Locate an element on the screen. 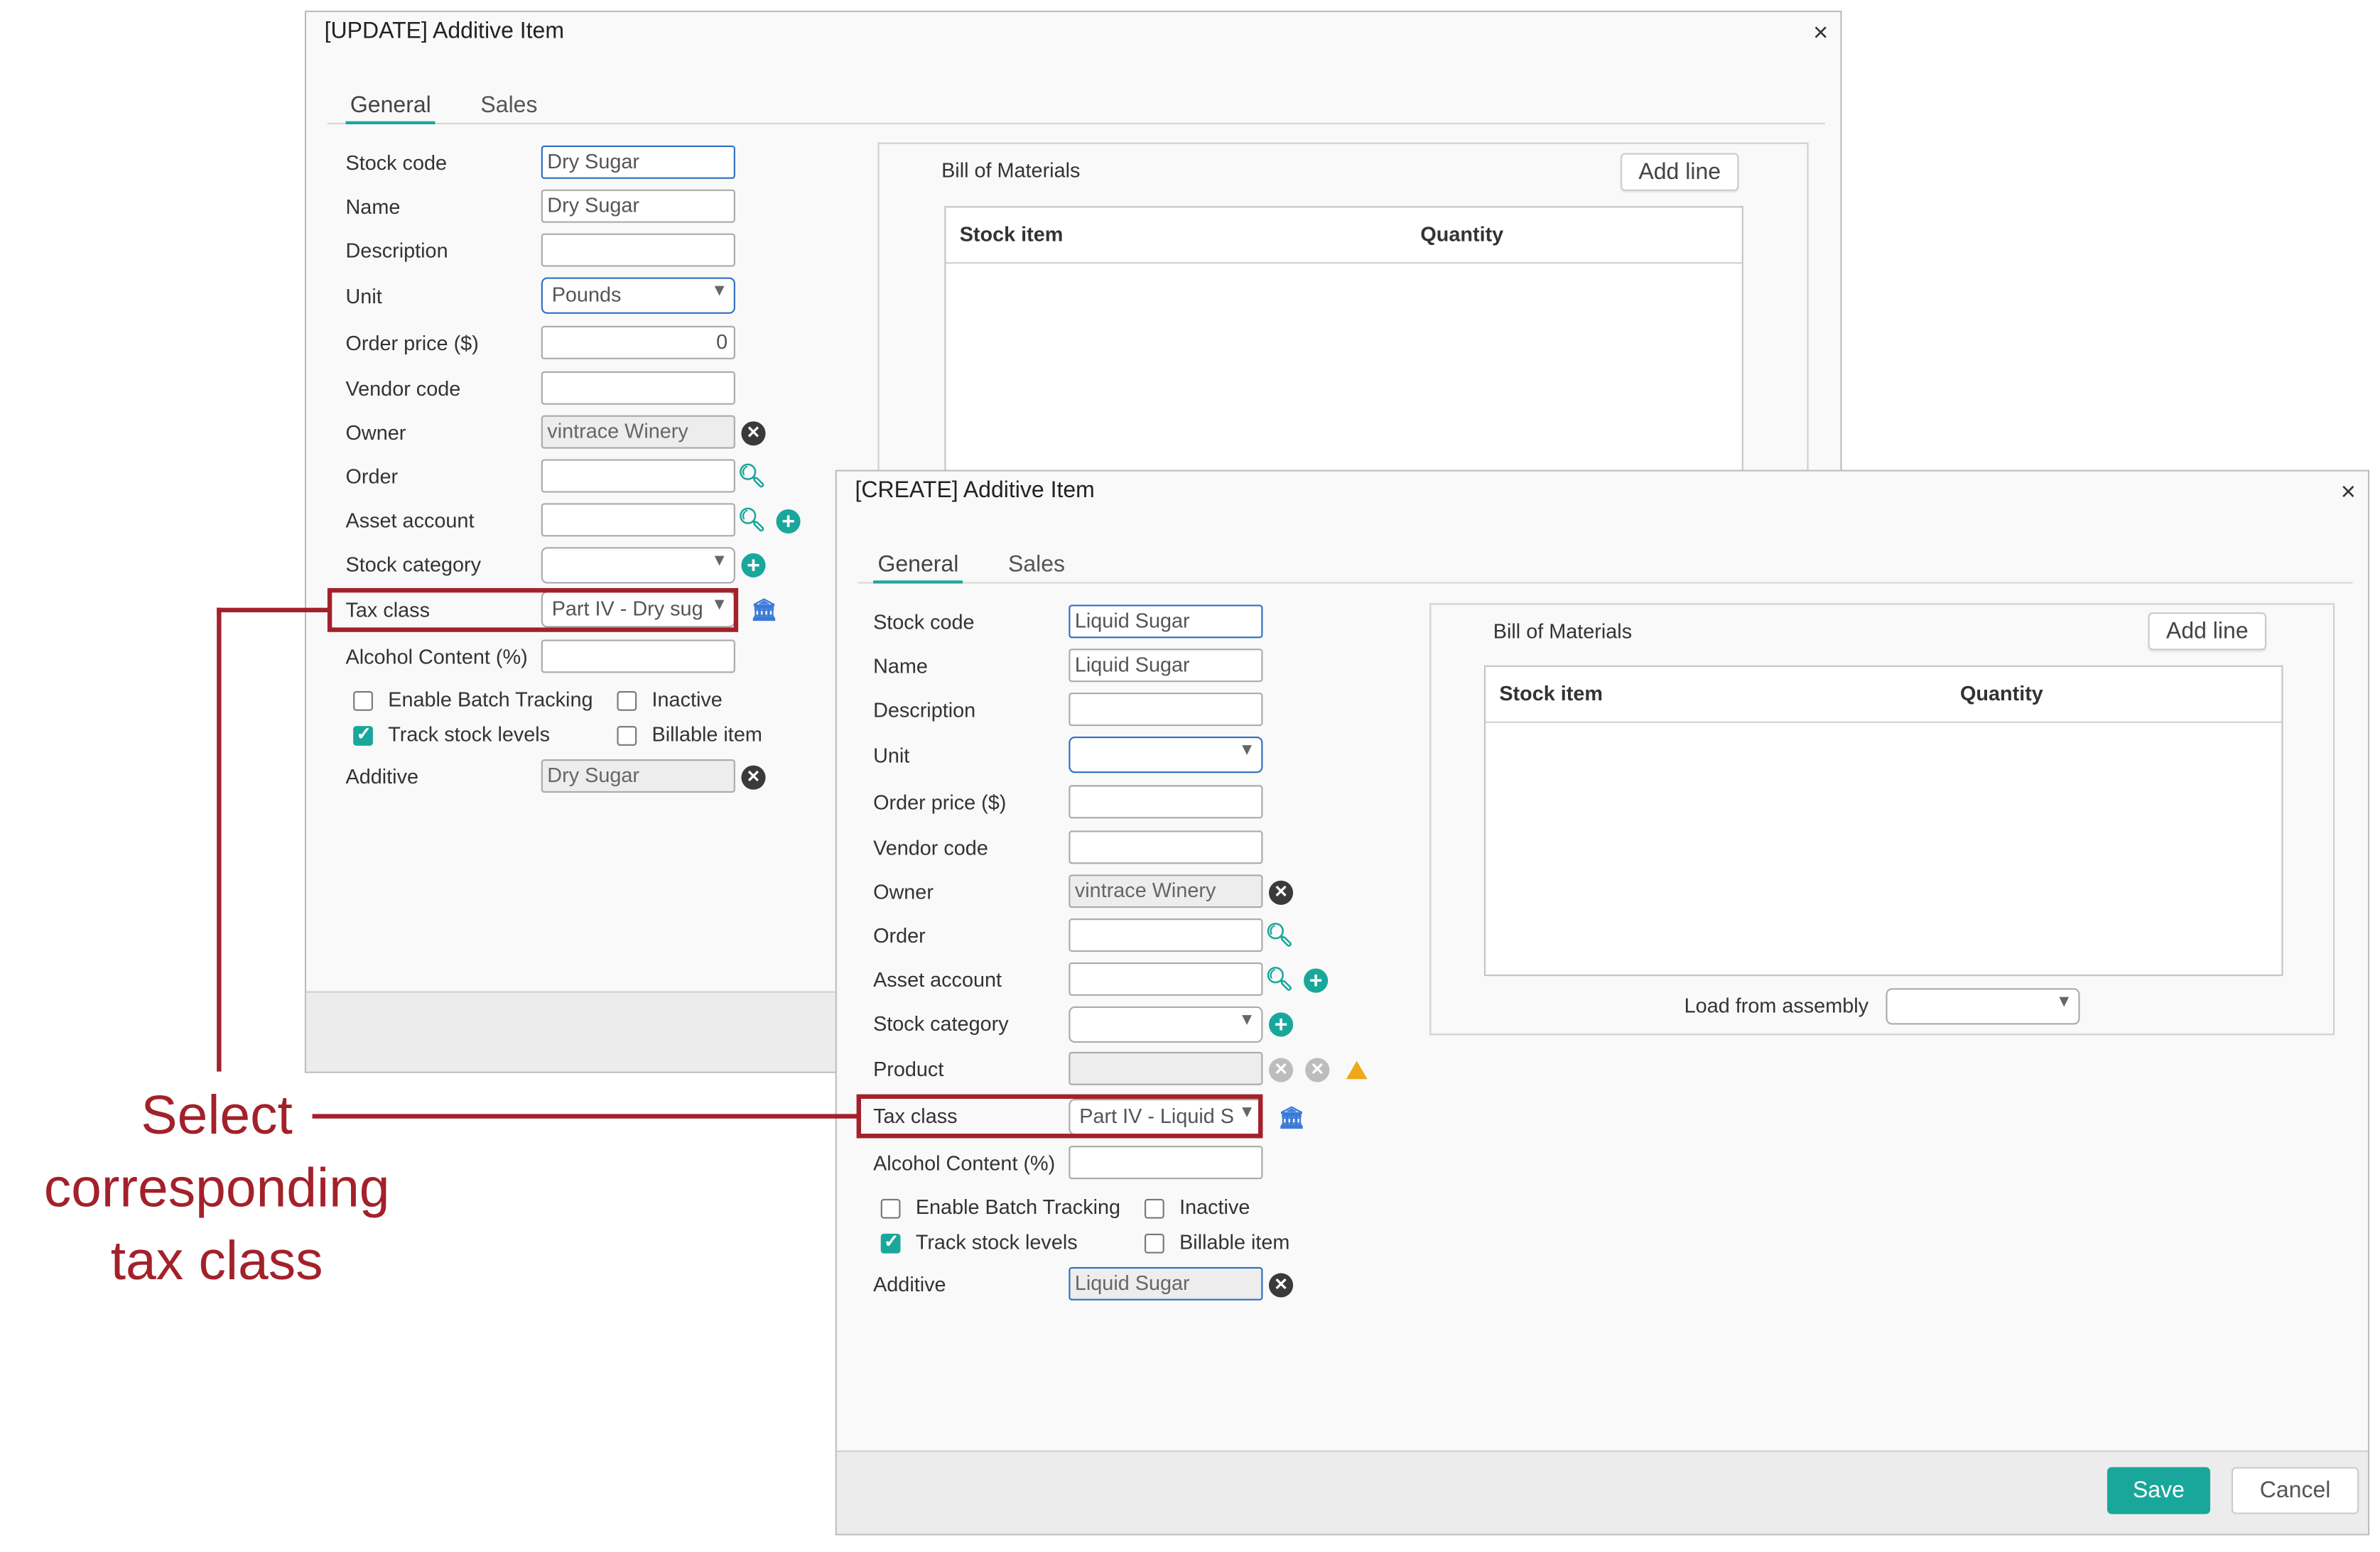 The image size is (2380, 1552). annotation-line-3: tax class is located at coordinates (217, 1260).